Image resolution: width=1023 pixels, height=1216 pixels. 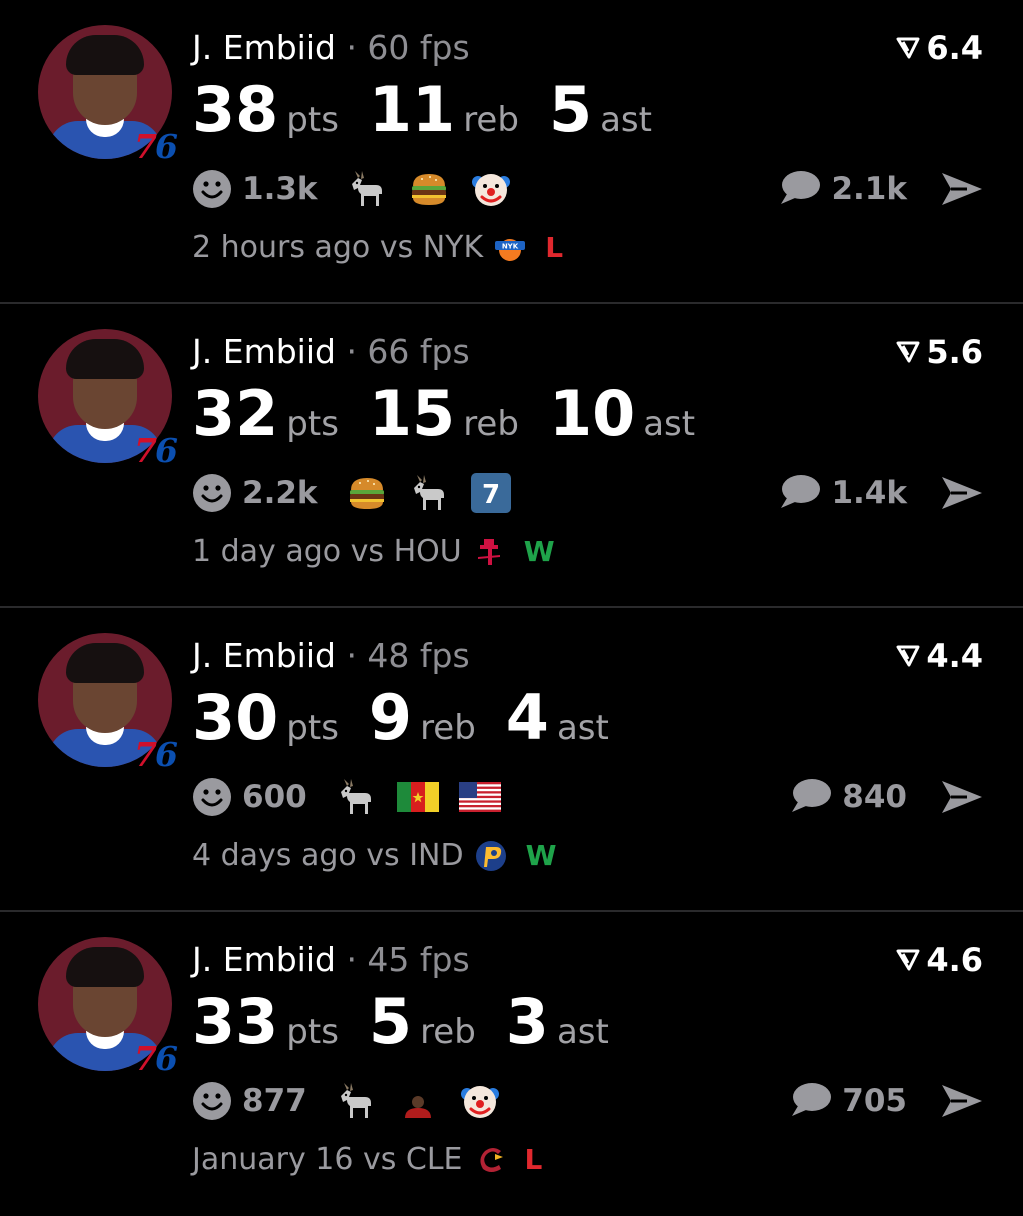 What do you see at coordinates (408, 351) in the screenshot?
I see `fps-count: · 66 fps` at bounding box center [408, 351].